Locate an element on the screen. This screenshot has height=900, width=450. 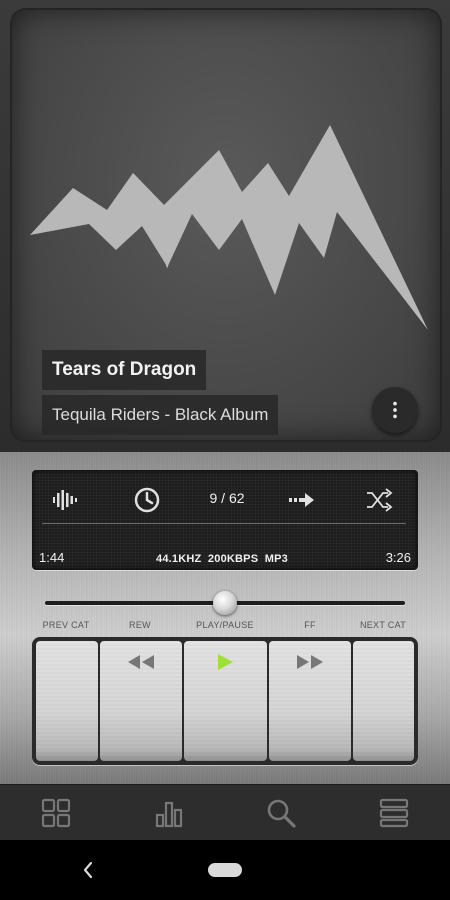
display-divider is located at coordinates (224, 523).